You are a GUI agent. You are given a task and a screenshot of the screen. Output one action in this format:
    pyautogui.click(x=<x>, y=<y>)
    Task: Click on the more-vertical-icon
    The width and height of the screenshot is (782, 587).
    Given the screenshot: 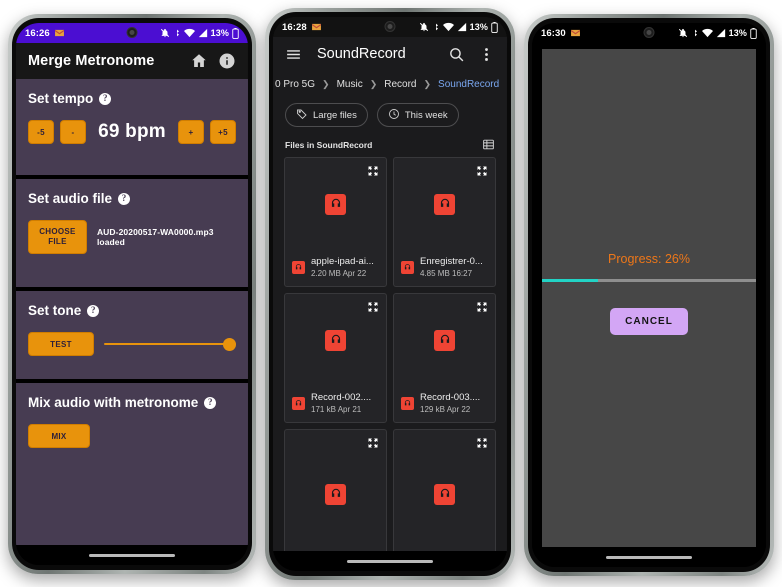 What is the action you would take?
    pyautogui.click(x=486, y=54)
    